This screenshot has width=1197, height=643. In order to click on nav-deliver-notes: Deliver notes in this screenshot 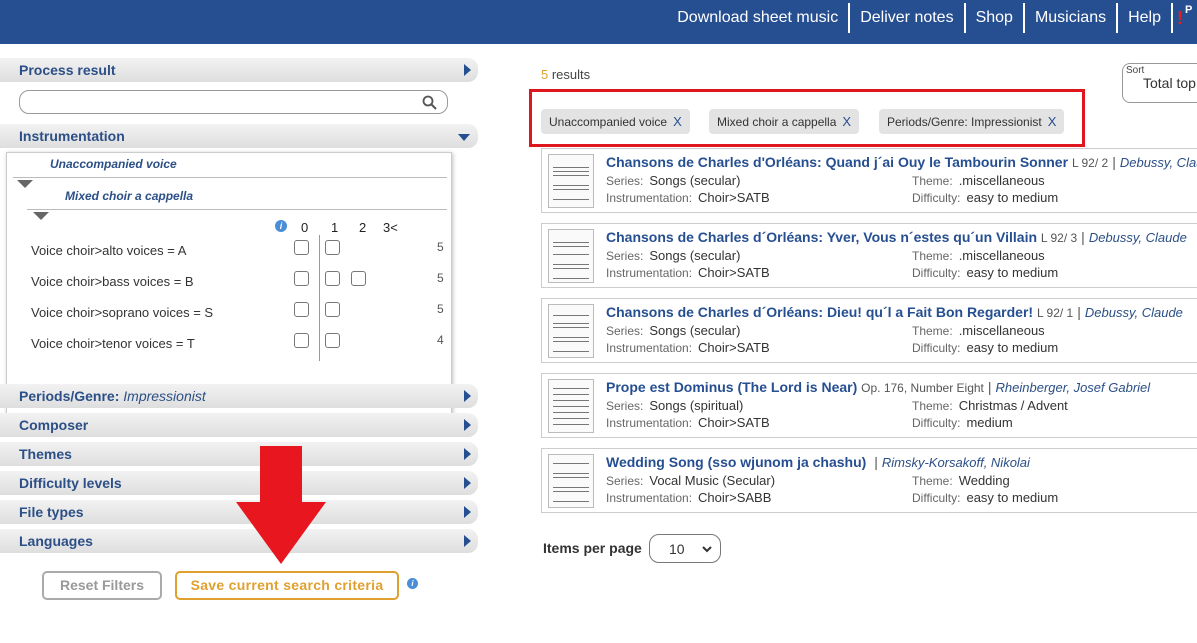, I will do `click(908, 18)`.